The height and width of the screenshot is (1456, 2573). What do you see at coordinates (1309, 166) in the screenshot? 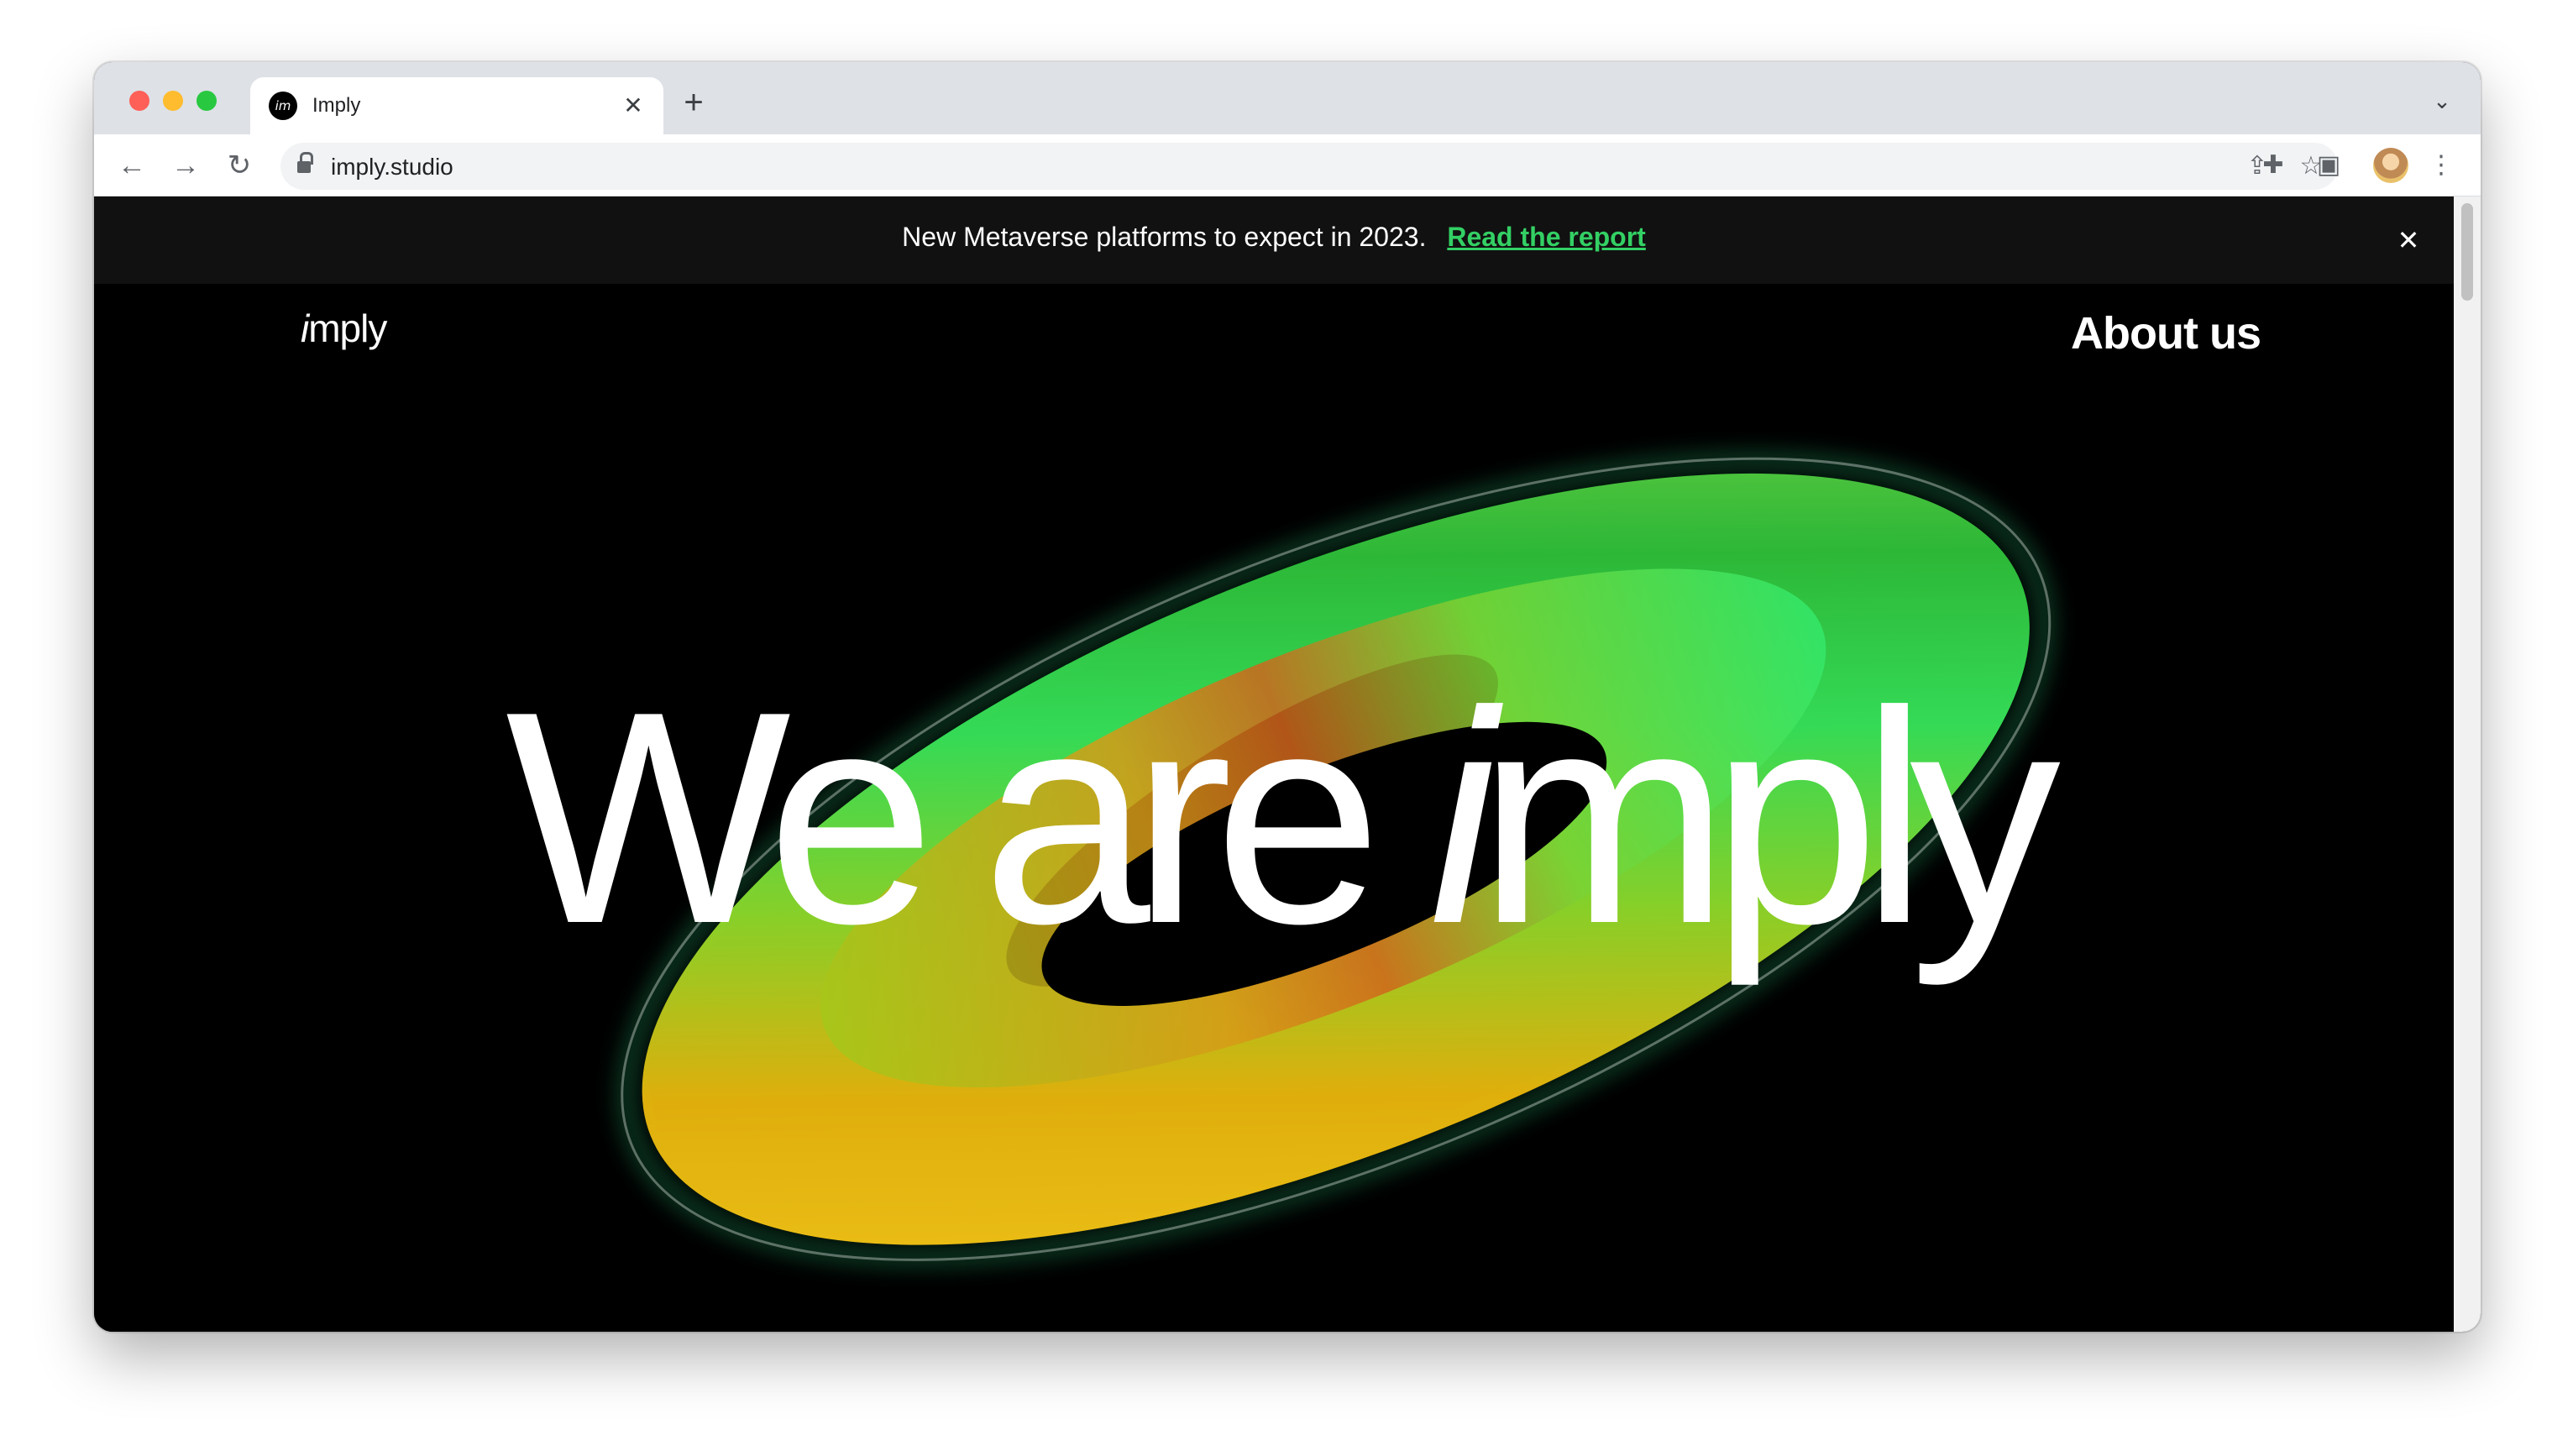
I see `address-bar: imply.studio ⇪ ☆` at bounding box center [1309, 166].